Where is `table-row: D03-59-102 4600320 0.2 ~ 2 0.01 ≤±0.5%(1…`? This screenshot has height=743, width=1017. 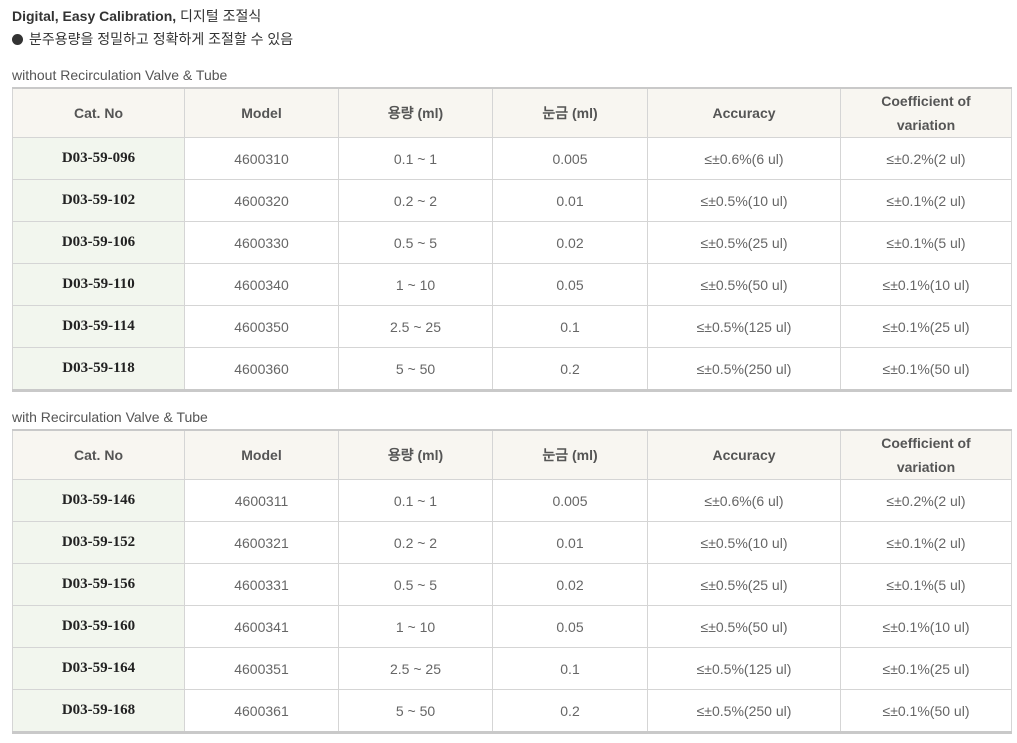 table-row: D03-59-102 4600320 0.2 ~ 2 0.01 ≤±0.5%(1… is located at coordinates (512, 200).